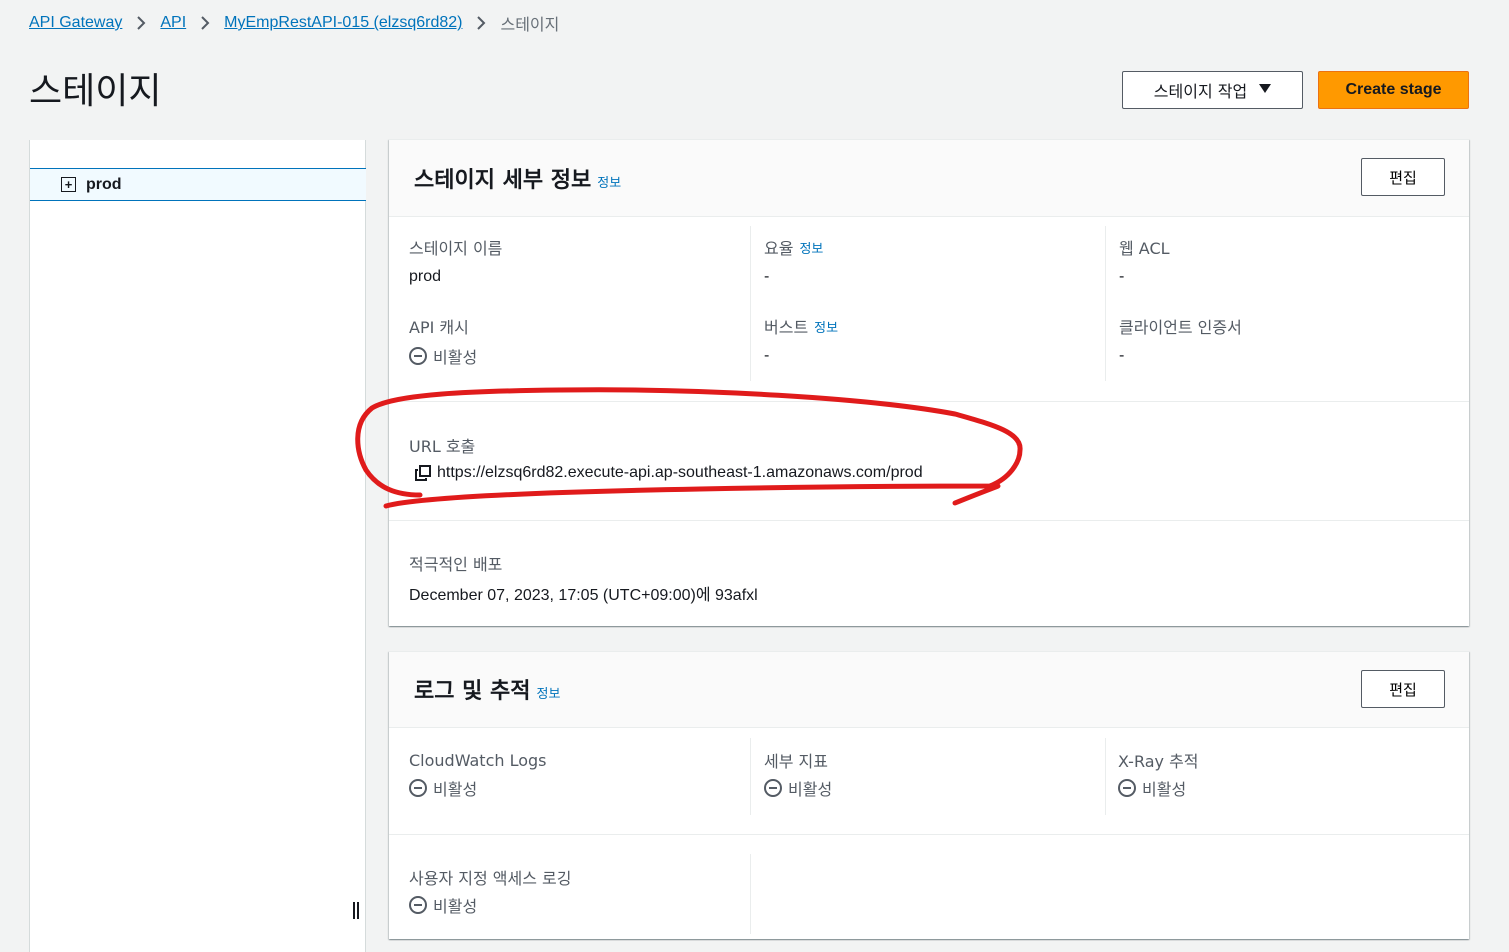 The height and width of the screenshot is (952, 1509). I want to click on field-label: 적극적인 배포, so click(456, 564).